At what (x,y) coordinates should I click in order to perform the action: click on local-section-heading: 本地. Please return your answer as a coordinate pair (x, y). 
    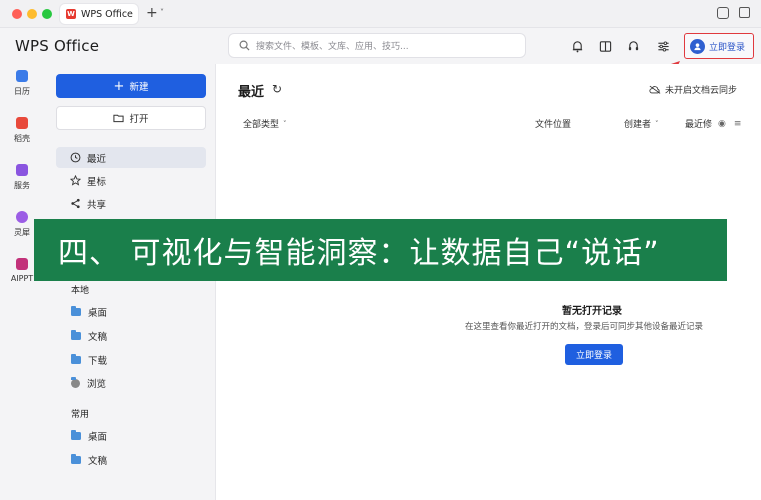
    Looking at the image, I should click on (80, 291).